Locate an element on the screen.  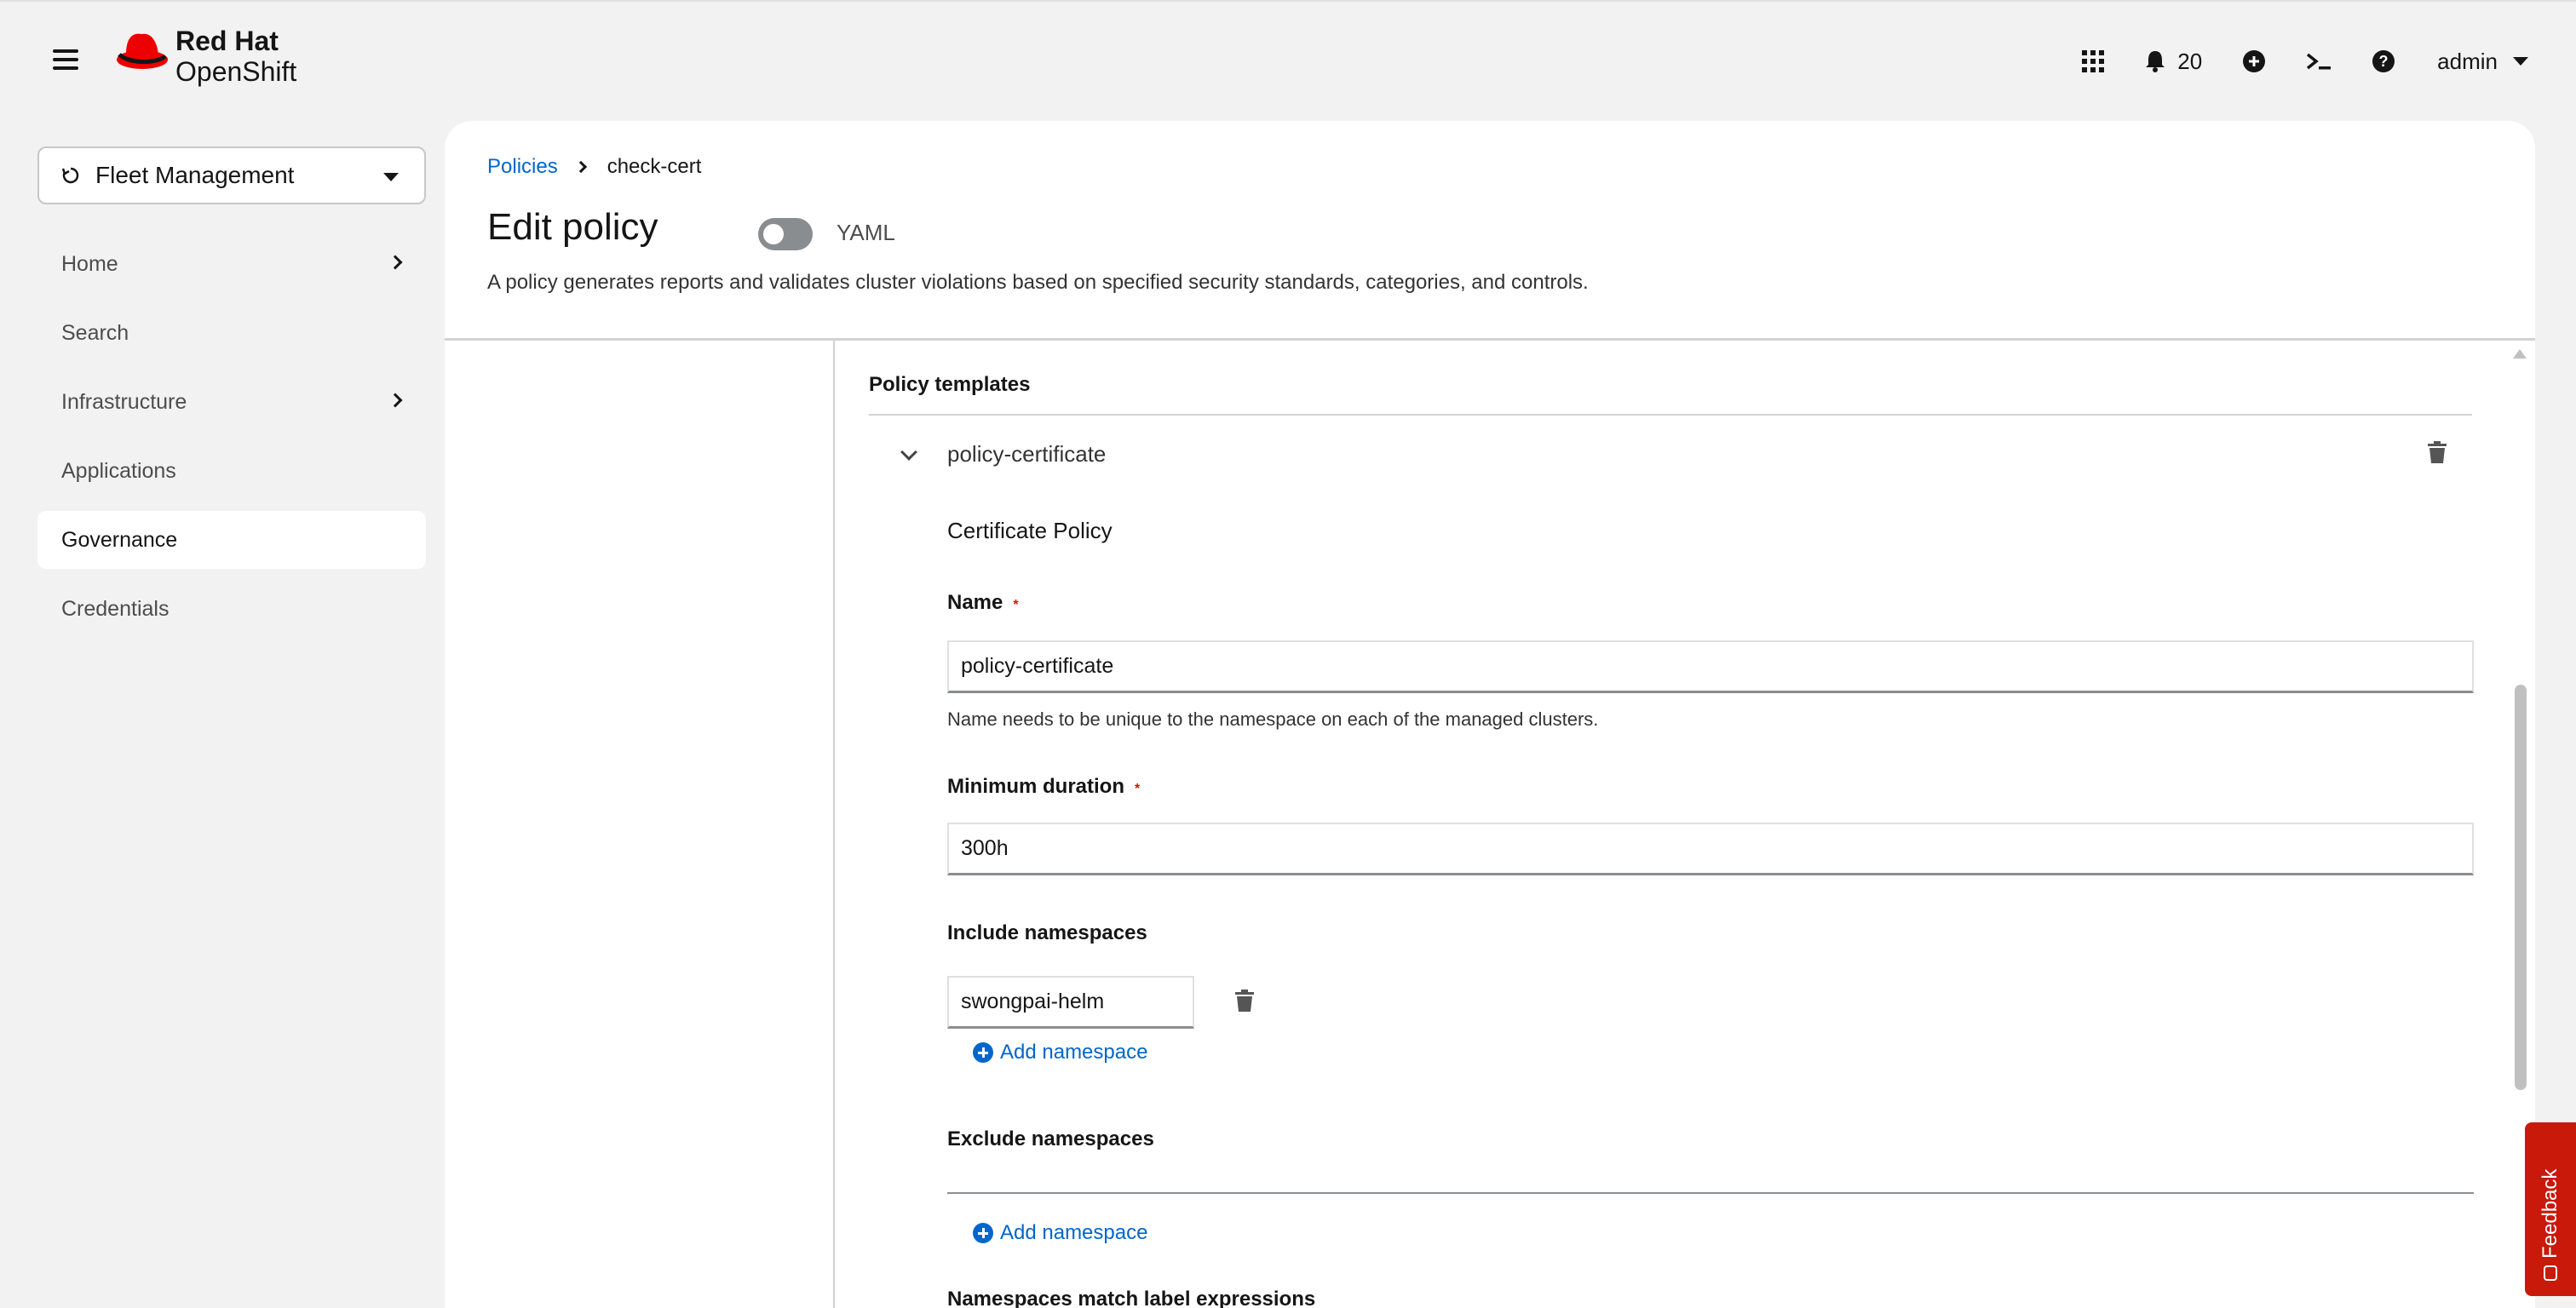
brand-name: Red Hat is located at coordinates (227, 41).